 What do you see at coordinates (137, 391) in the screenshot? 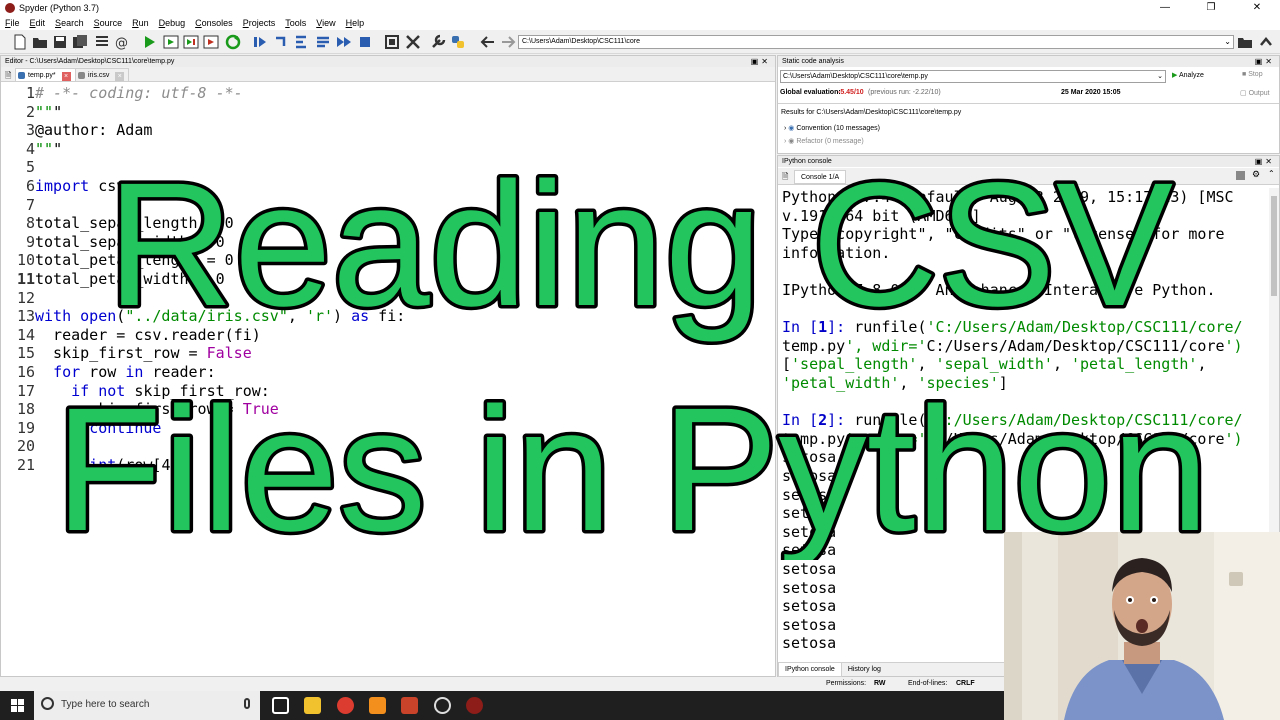
I see `code-line: 17 if not skip_first_row:` at bounding box center [137, 391].